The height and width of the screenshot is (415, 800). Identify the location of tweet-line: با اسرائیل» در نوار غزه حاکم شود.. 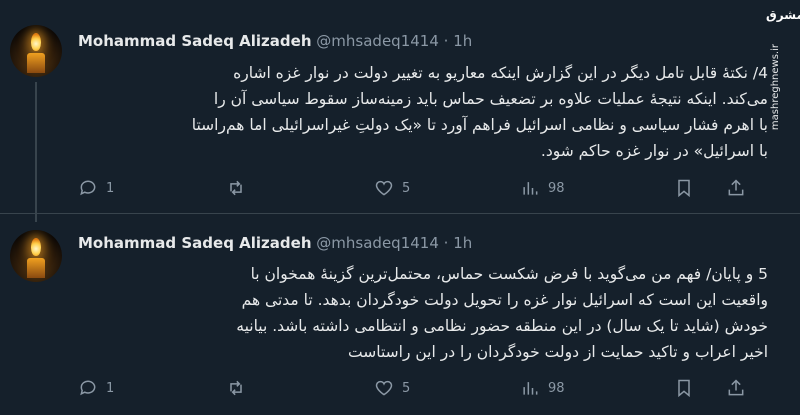
(654, 151).